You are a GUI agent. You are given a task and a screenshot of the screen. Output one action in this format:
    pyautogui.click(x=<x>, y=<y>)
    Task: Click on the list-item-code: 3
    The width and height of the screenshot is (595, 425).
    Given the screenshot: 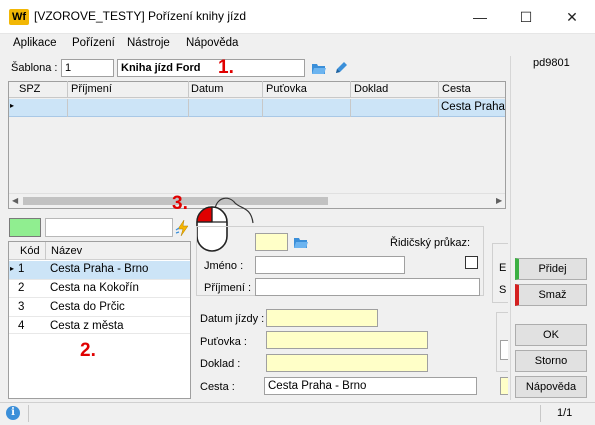 What is the action you would take?
    pyautogui.click(x=21, y=307)
    